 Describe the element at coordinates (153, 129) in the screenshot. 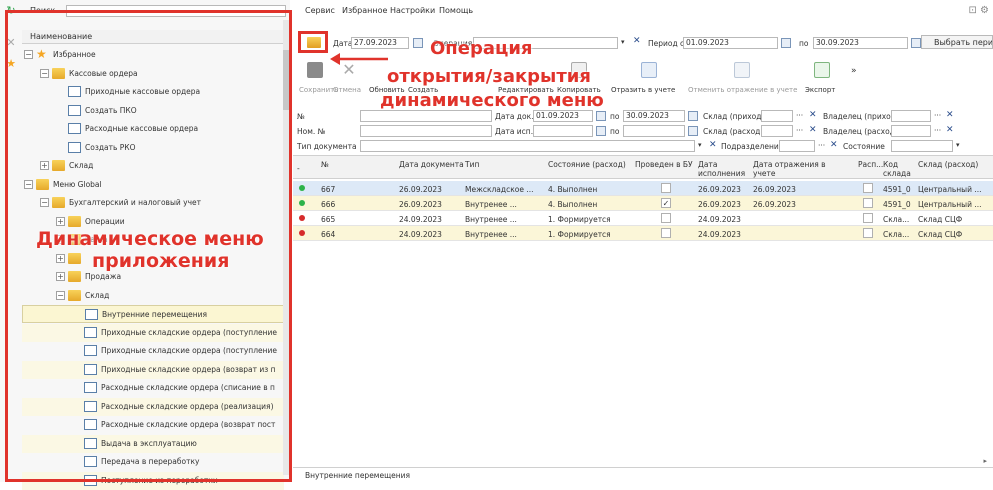

I see `tree-item: Расходные кассовые ордера` at that location.